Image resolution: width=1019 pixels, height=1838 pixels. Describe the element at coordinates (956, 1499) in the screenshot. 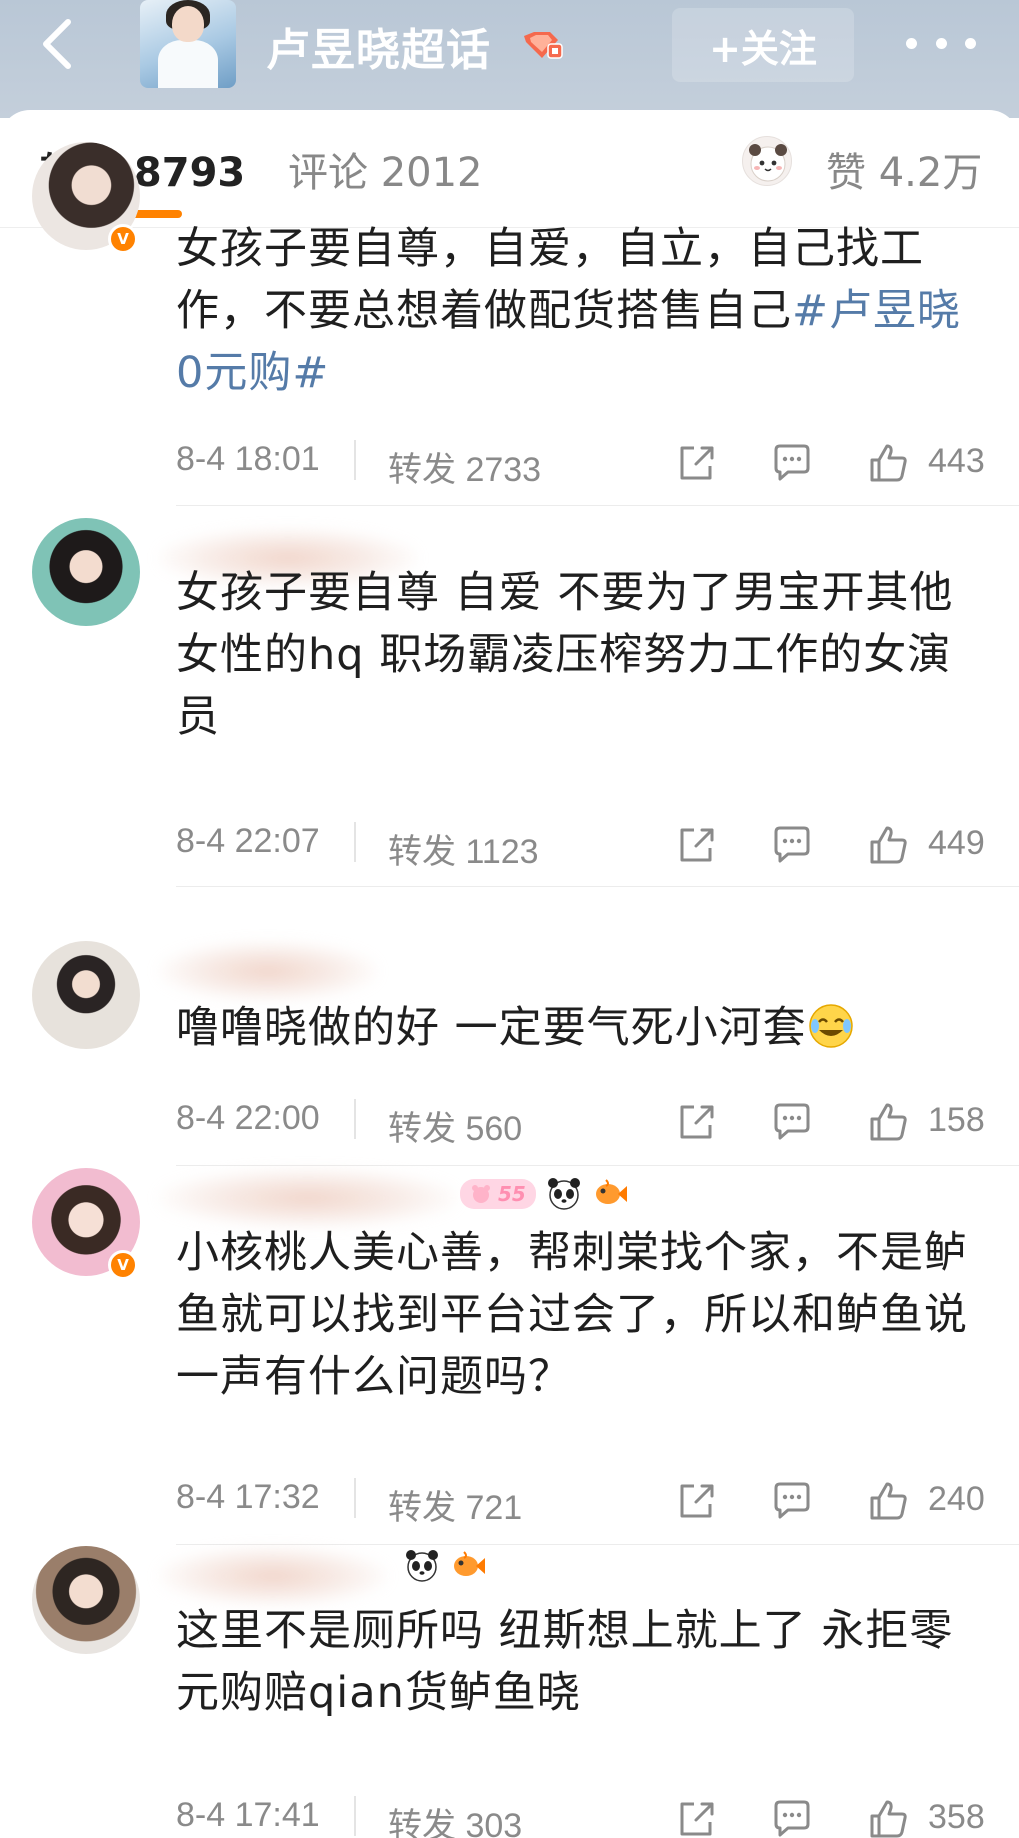

I see `like-count: 240` at that location.